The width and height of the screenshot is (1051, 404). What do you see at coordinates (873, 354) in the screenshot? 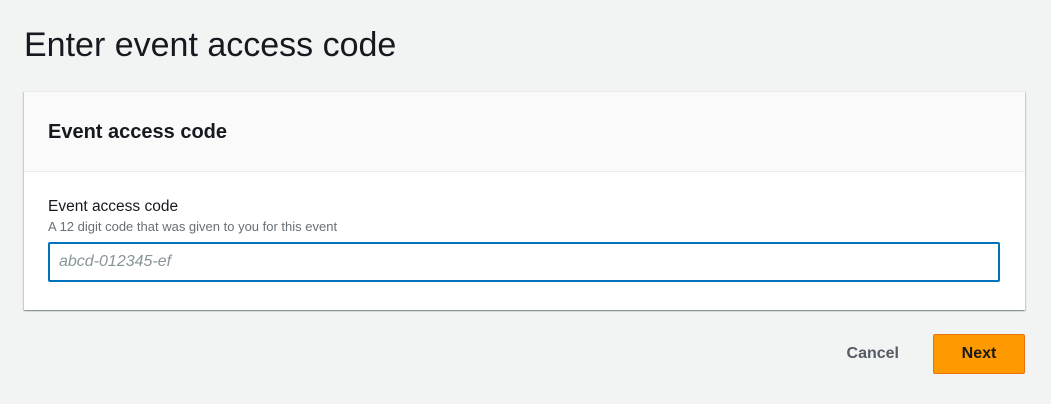
I see `cancel-button: Cancel` at bounding box center [873, 354].